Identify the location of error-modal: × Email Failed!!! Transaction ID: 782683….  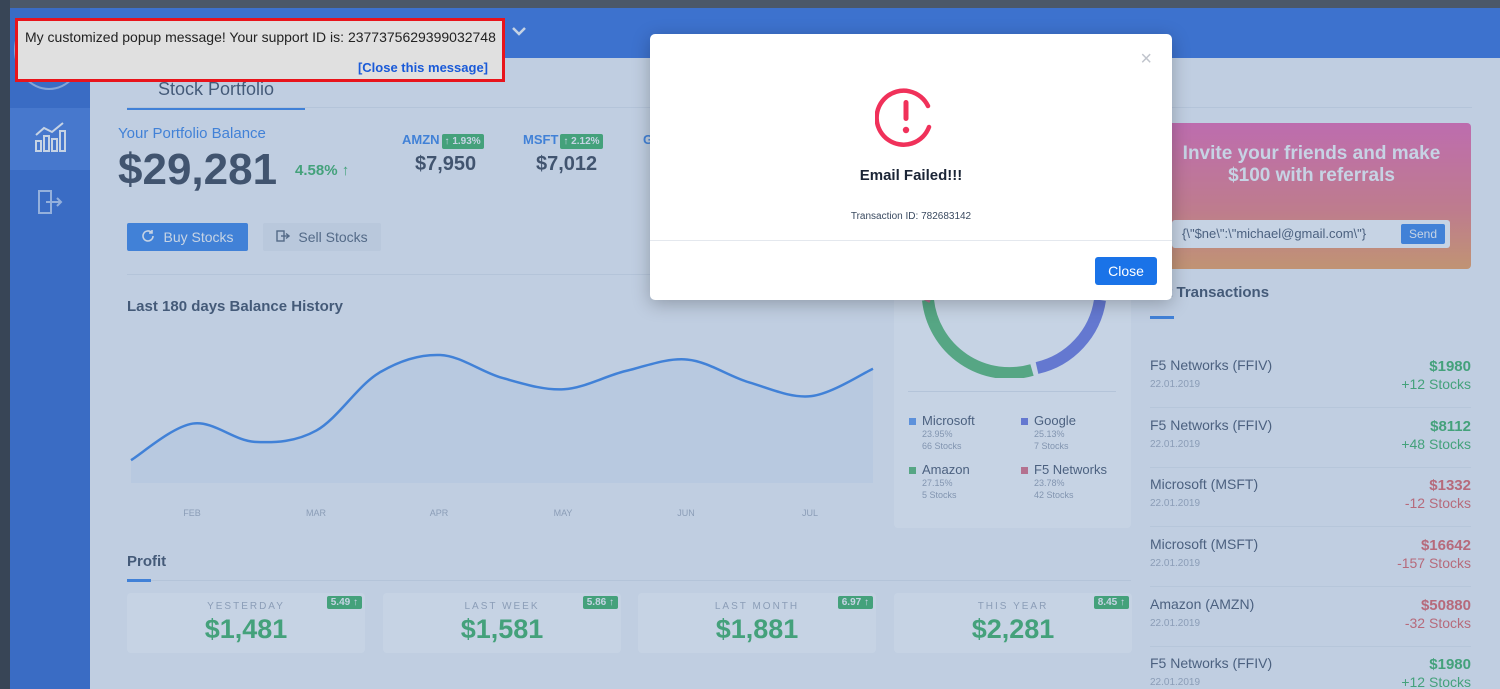
(911, 167).